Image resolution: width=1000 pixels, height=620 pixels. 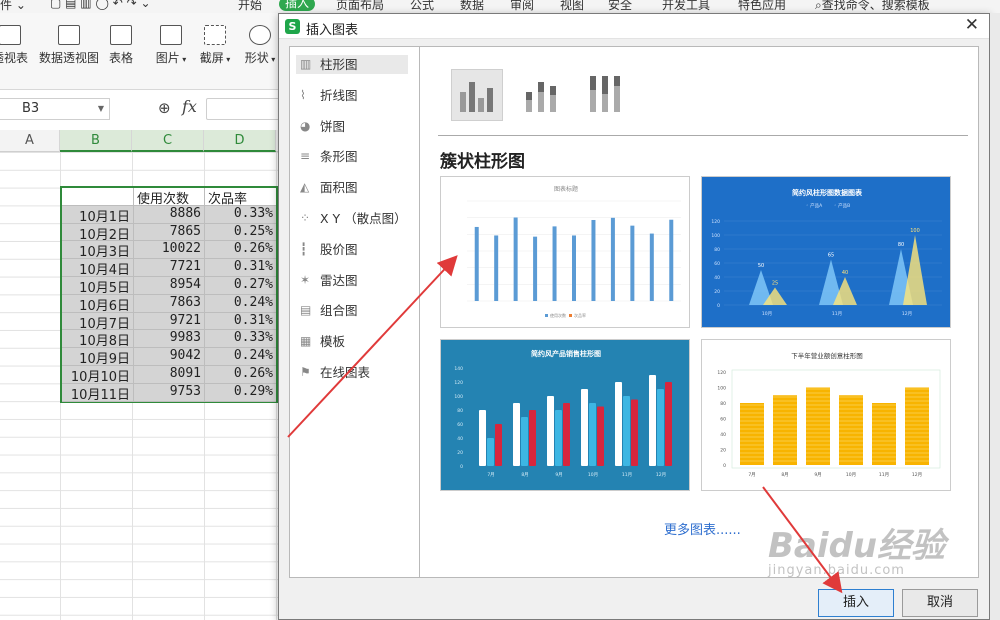 What do you see at coordinates (352, 310) in the screenshot?
I see `sidebar-item-combo-chart: ▤ 组合图` at bounding box center [352, 310].